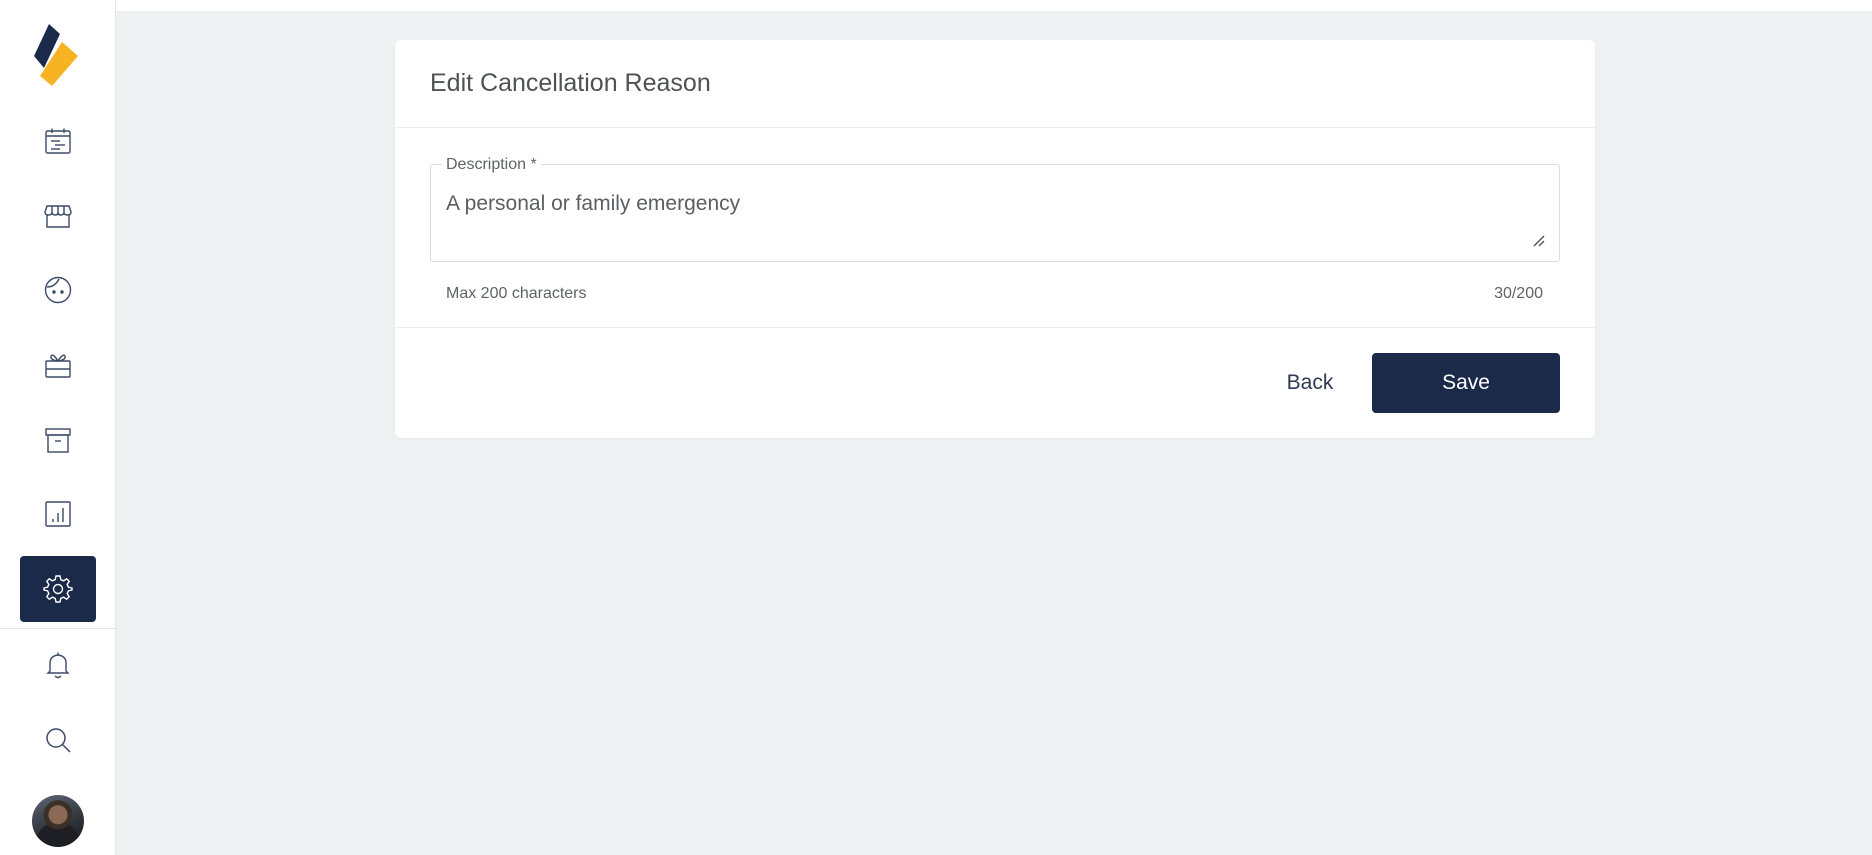  What do you see at coordinates (516, 293) in the screenshot?
I see `helper-text: Max 200 characters` at bounding box center [516, 293].